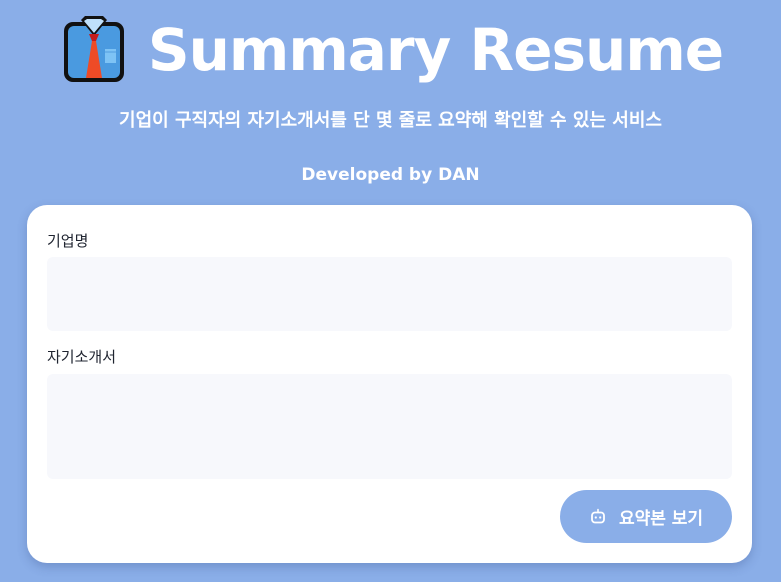 The width and height of the screenshot is (781, 582). I want to click on header: Summary Resume, so click(390, 50).